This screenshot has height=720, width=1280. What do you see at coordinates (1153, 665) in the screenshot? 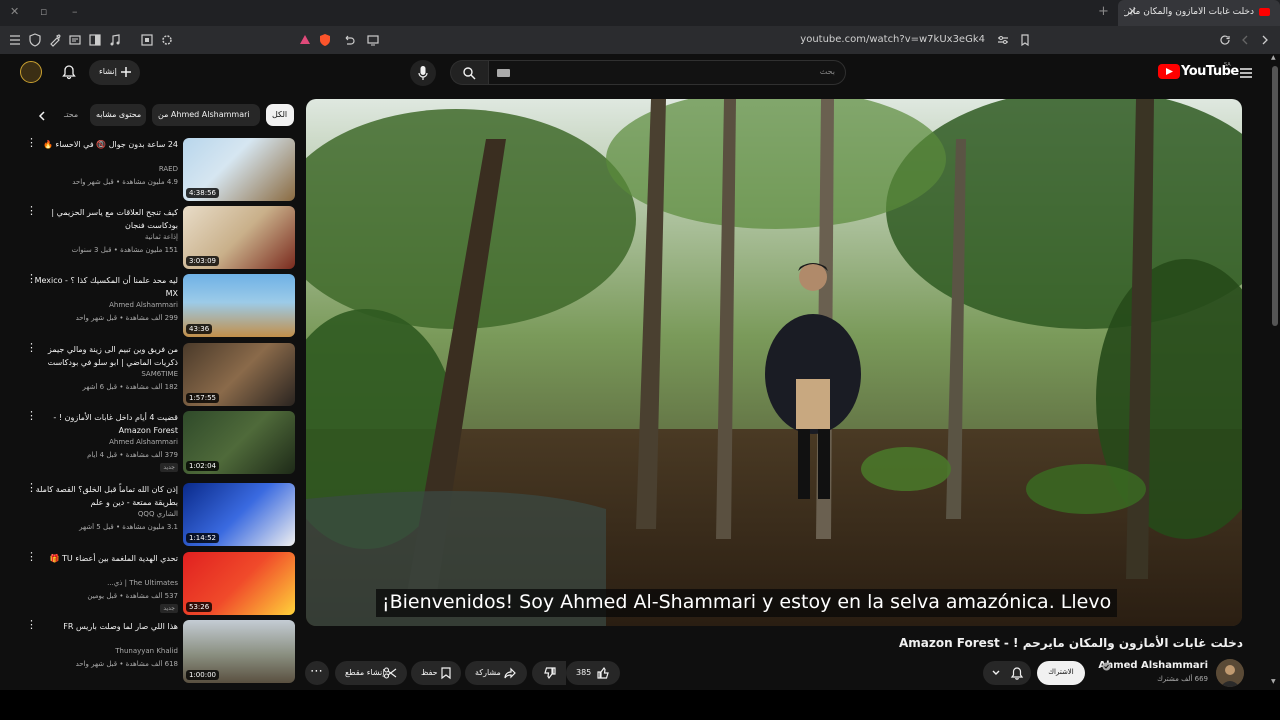
I see `channel-name: Ahmed Alshammari` at bounding box center [1153, 665].